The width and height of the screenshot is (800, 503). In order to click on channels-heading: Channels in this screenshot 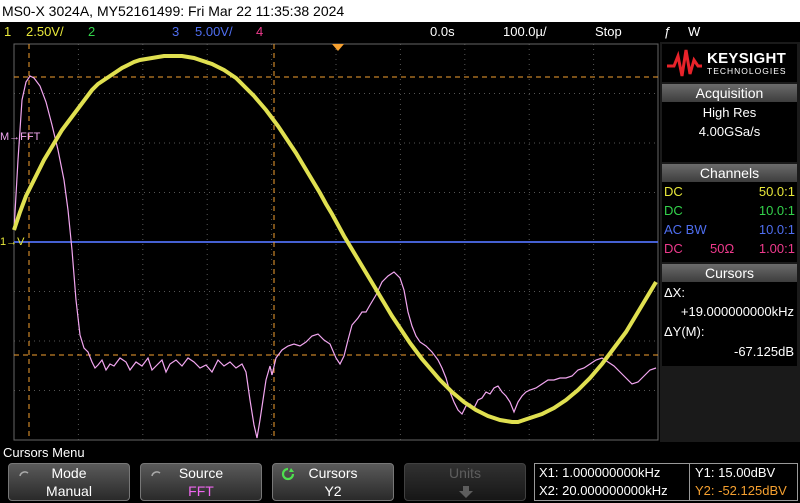, I will do `click(729, 173)`.